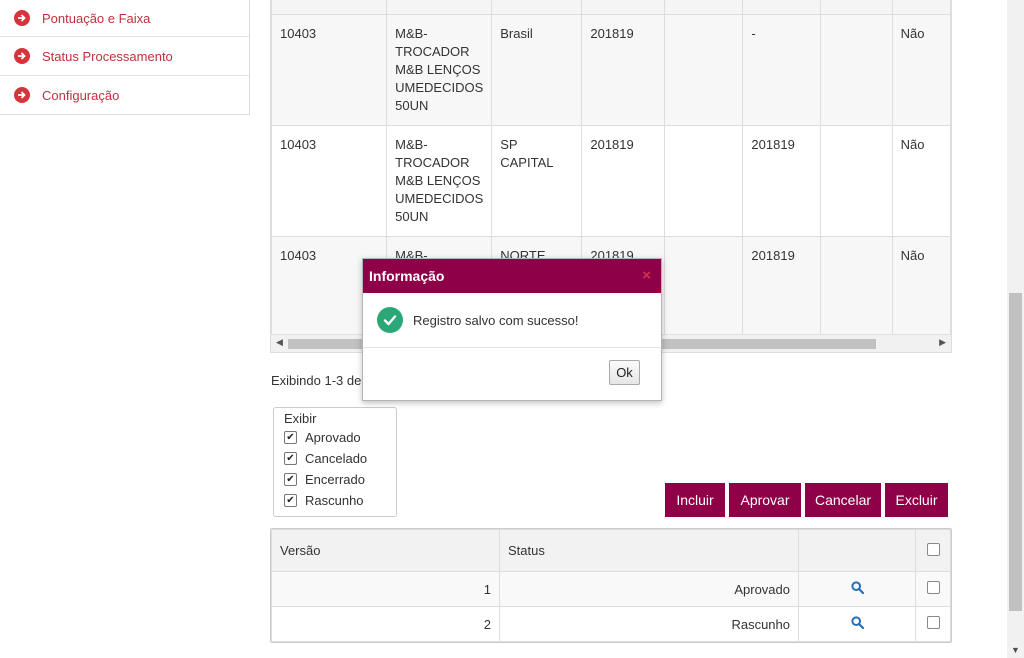 Image resolution: width=1024 pixels, height=658 pixels. What do you see at coordinates (843, 500) in the screenshot?
I see `cancel-button: Cancelar` at bounding box center [843, 500].